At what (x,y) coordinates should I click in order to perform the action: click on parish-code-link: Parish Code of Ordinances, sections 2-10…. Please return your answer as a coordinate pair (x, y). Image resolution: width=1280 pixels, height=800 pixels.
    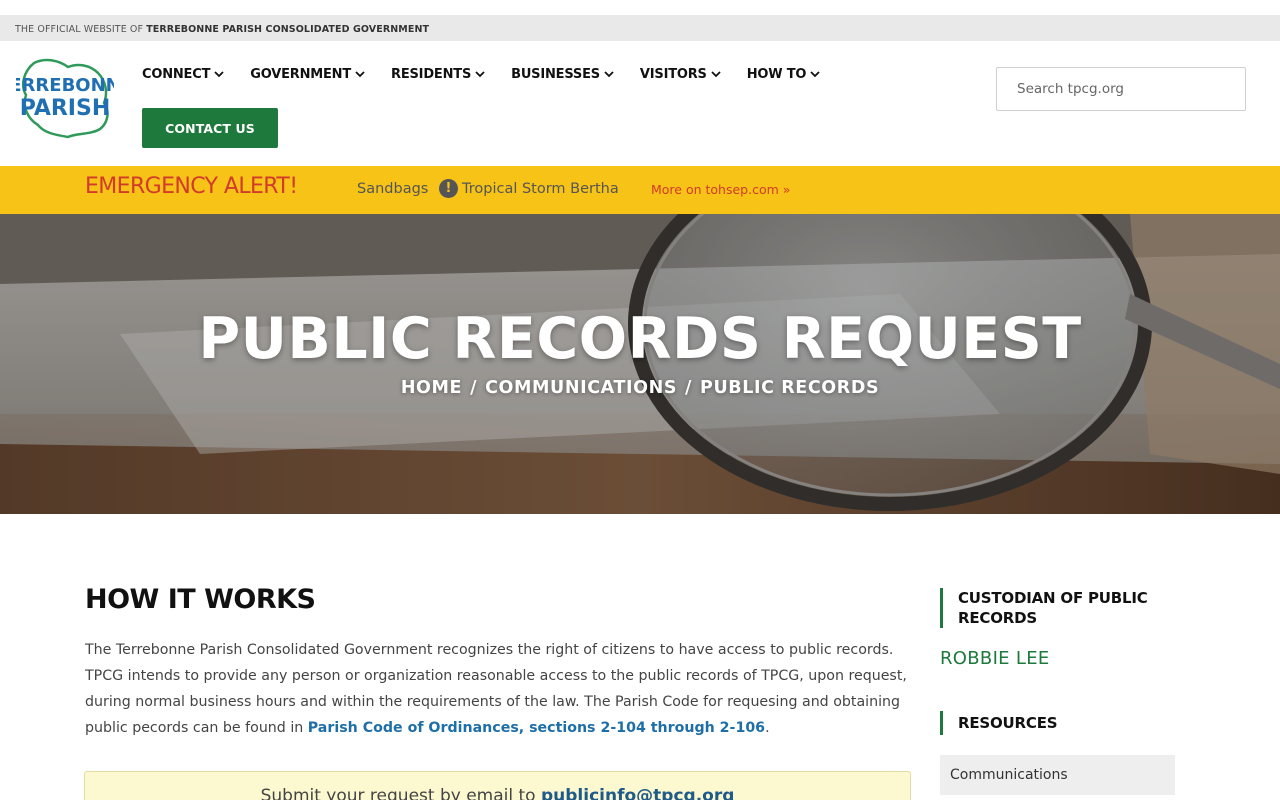
    Looking at the image, I should click on (536, 728).